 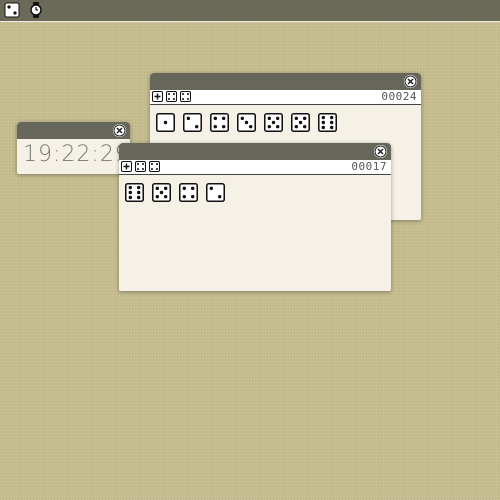 What do you see at coordinates (76, 154) in the screenshot?
I see `clock-time: 19:22:29` at bounding box center [76, 154].